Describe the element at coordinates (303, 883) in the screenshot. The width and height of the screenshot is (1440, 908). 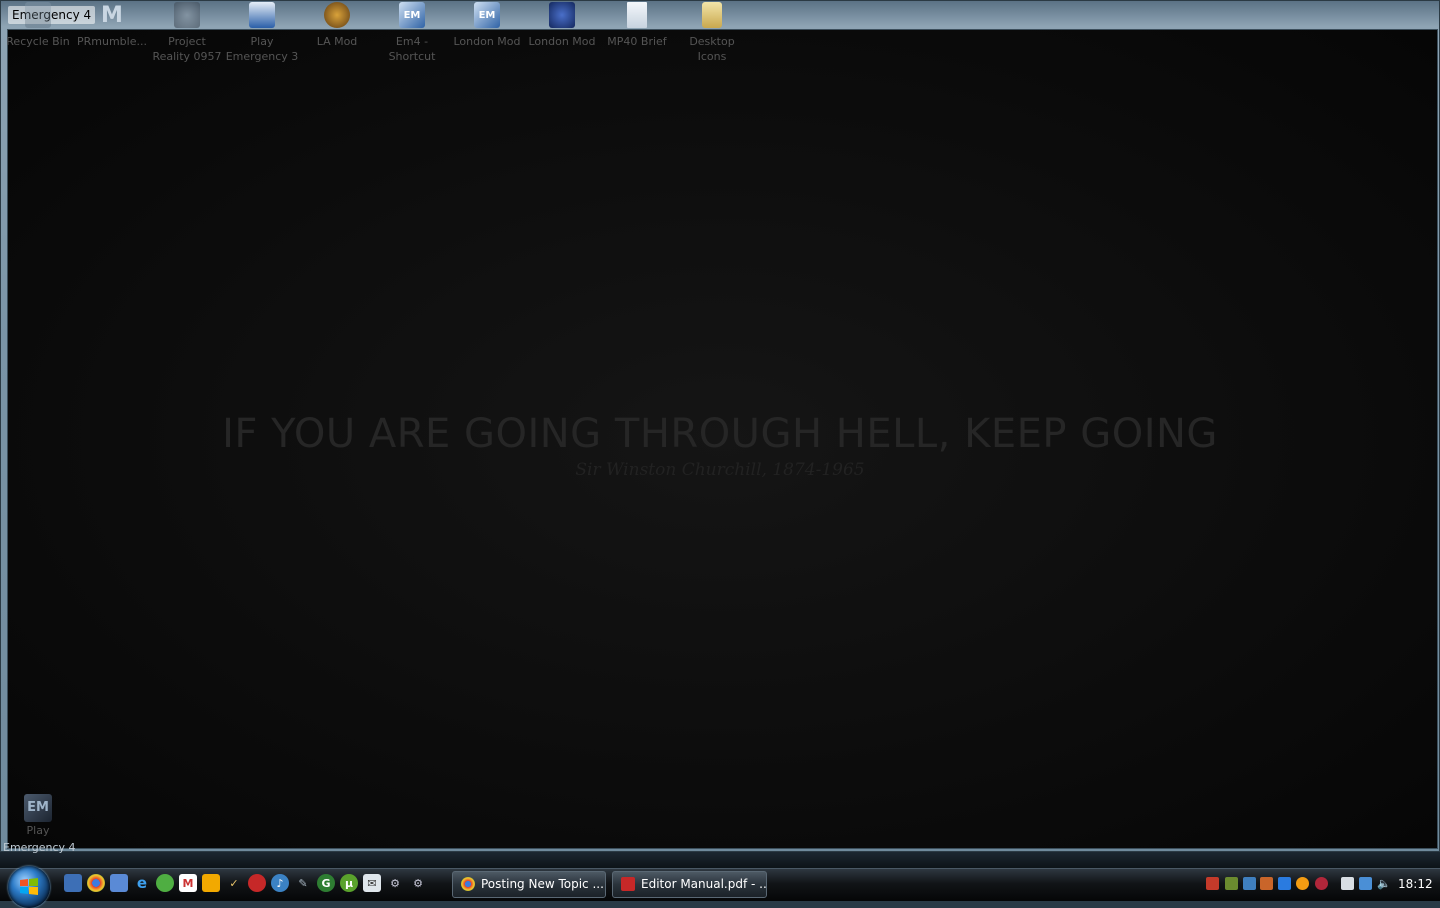
I see `pen-tool-icon: ✎` at that location.